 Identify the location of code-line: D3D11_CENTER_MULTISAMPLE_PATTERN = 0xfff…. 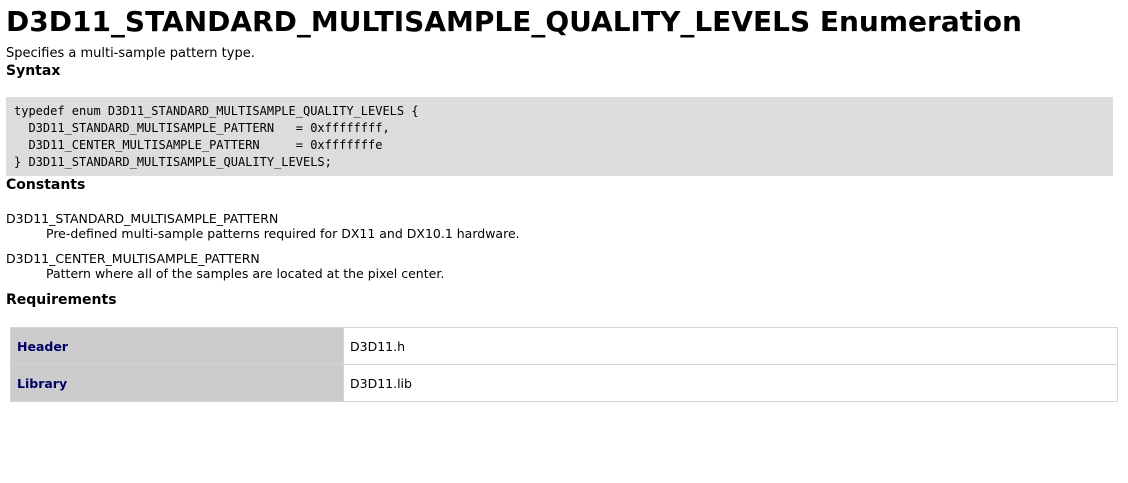
(198, 145).